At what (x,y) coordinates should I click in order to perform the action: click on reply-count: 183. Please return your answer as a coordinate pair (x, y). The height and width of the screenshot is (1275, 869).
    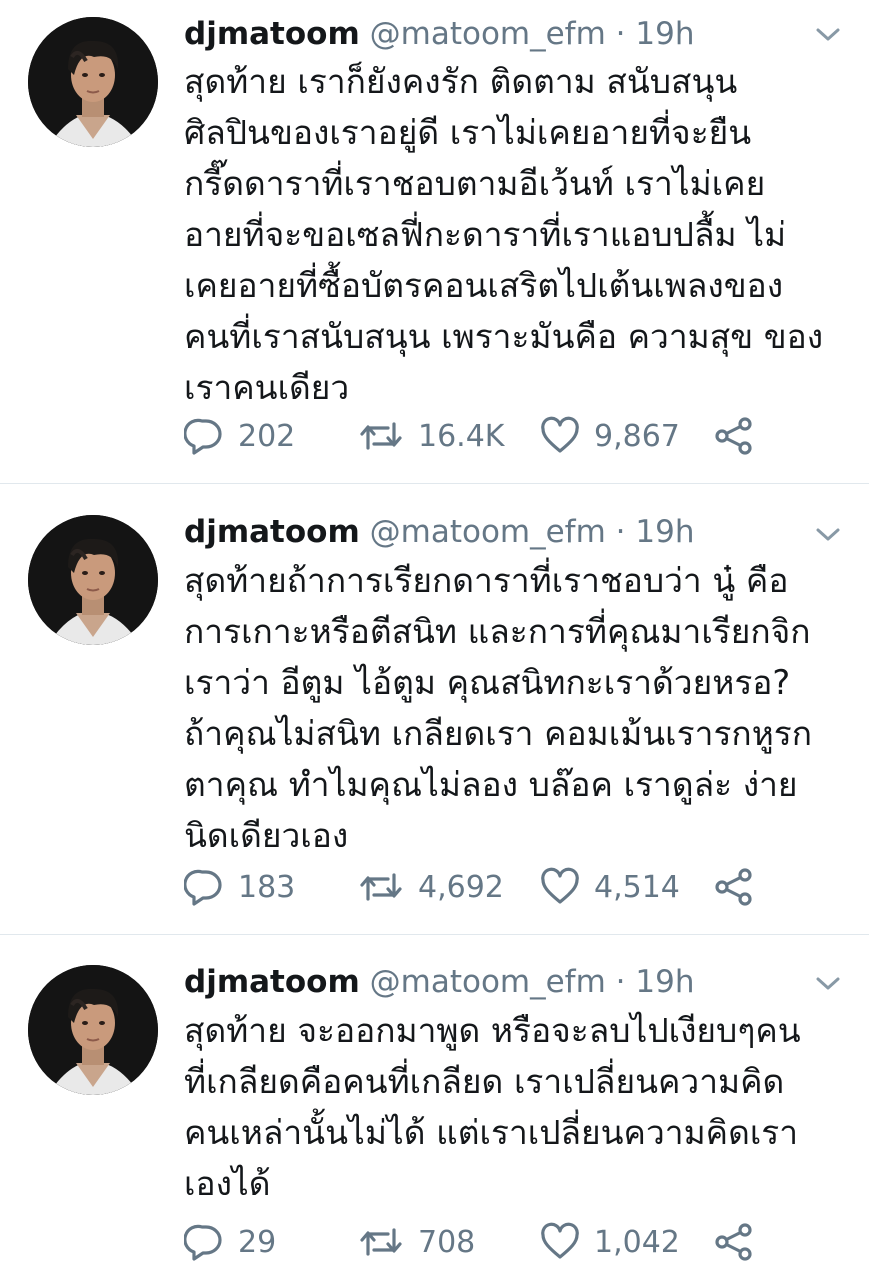
    Looking at the image, I should click on (267, 887).